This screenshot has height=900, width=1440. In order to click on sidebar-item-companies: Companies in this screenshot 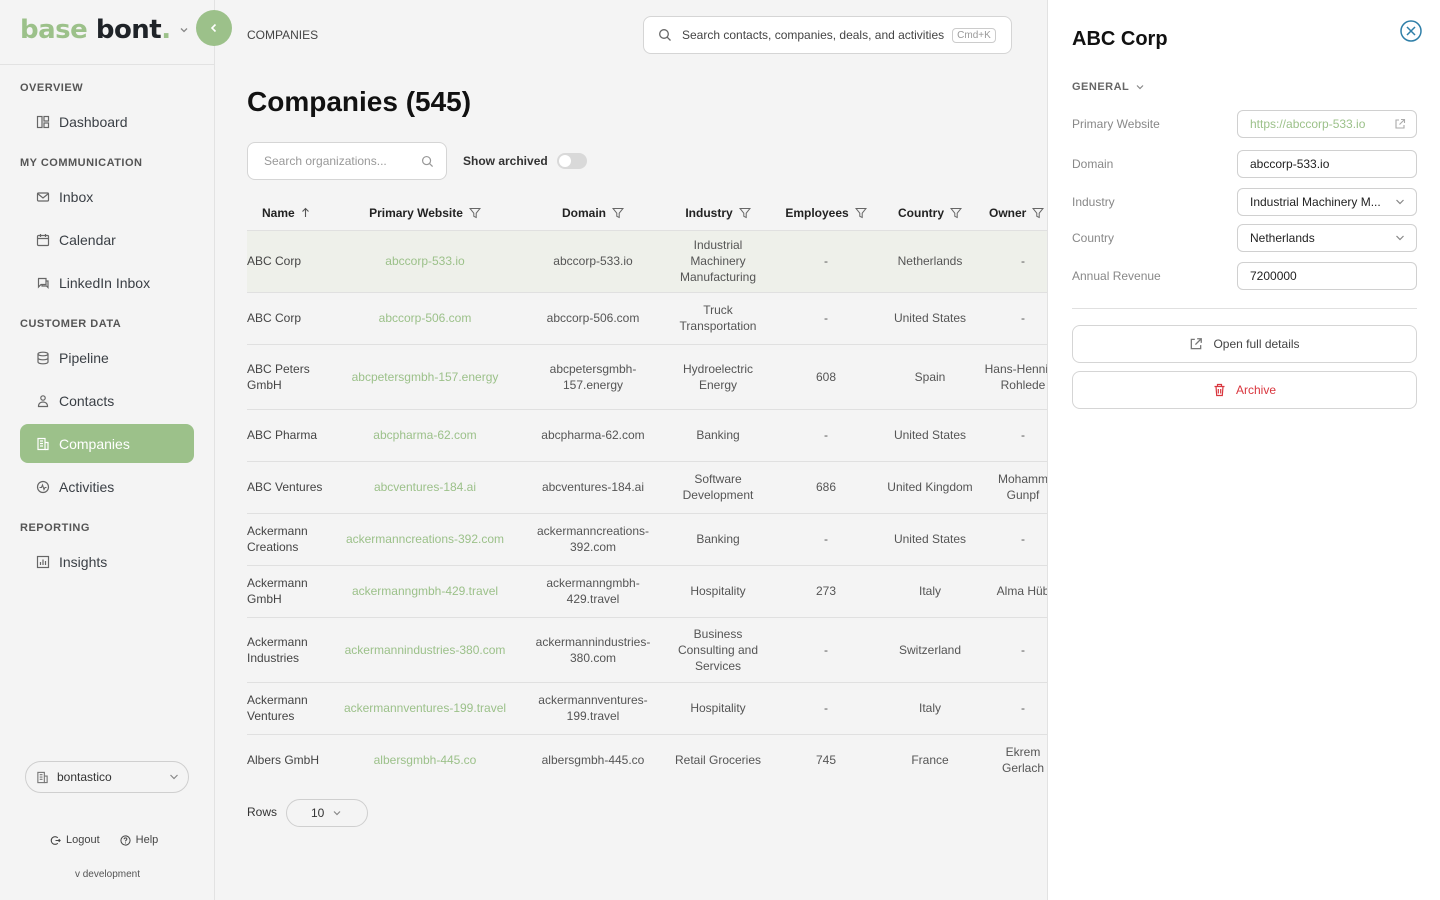, I will do `click(107, 443)`.